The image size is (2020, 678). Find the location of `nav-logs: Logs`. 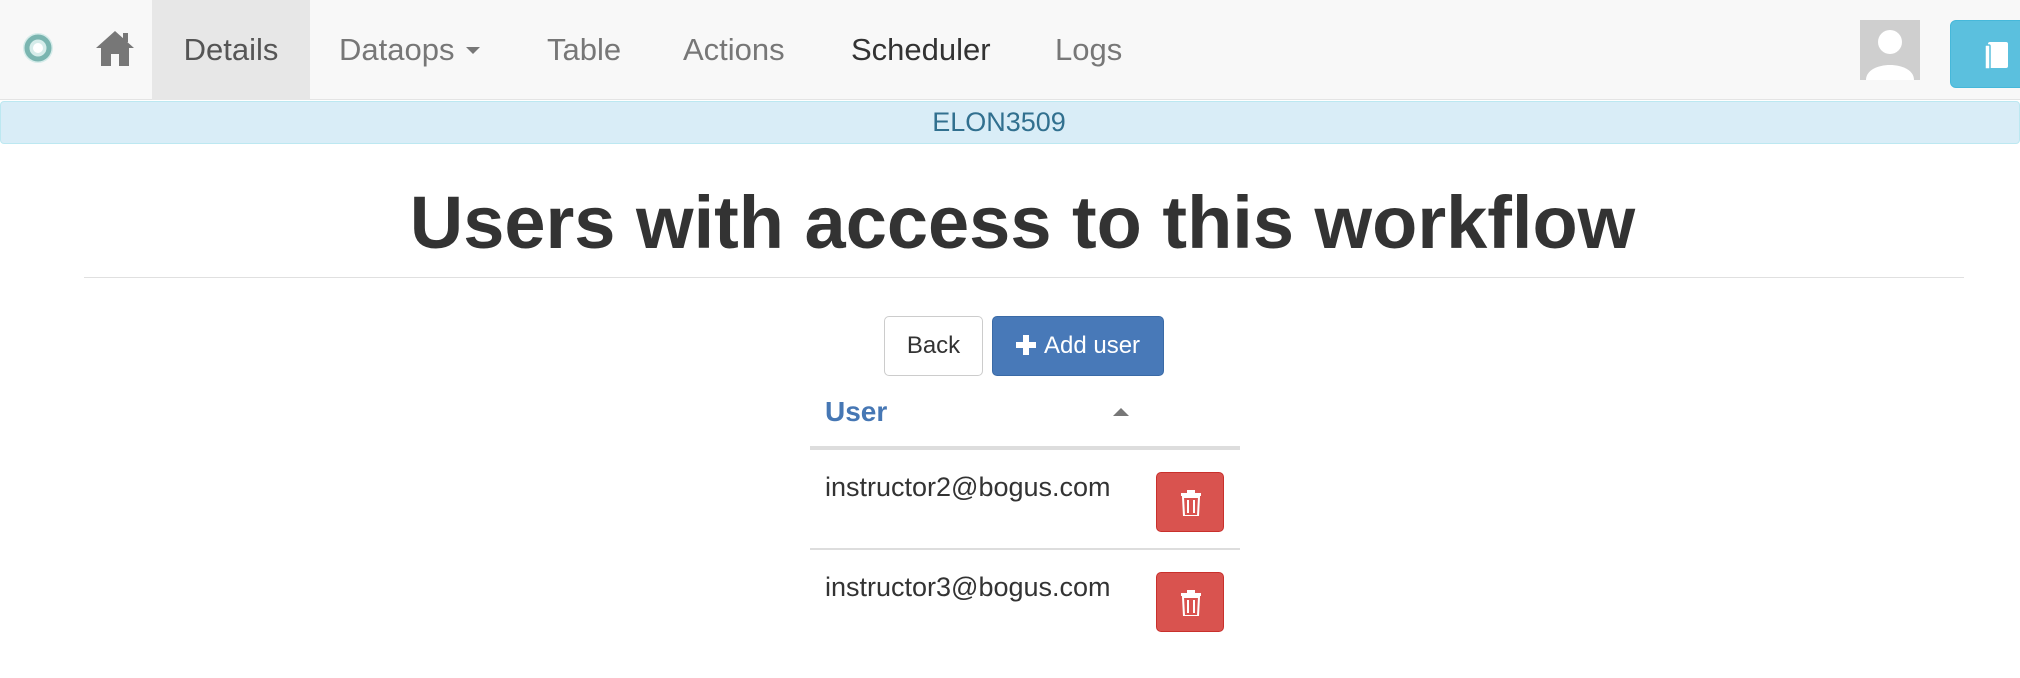

nav-logs: Logs is located at coordinates (1088, 50).